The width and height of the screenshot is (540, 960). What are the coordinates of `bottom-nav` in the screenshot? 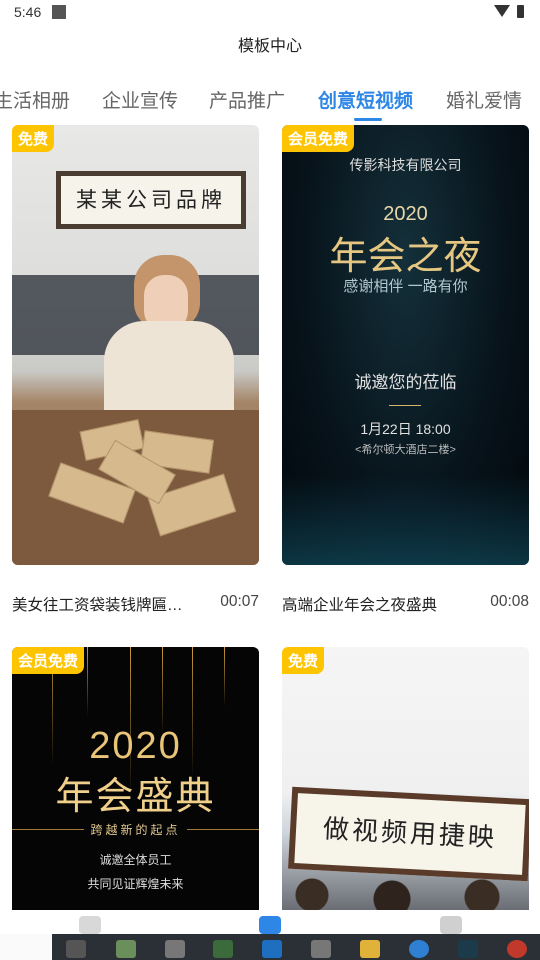 It's located at (270, 922).